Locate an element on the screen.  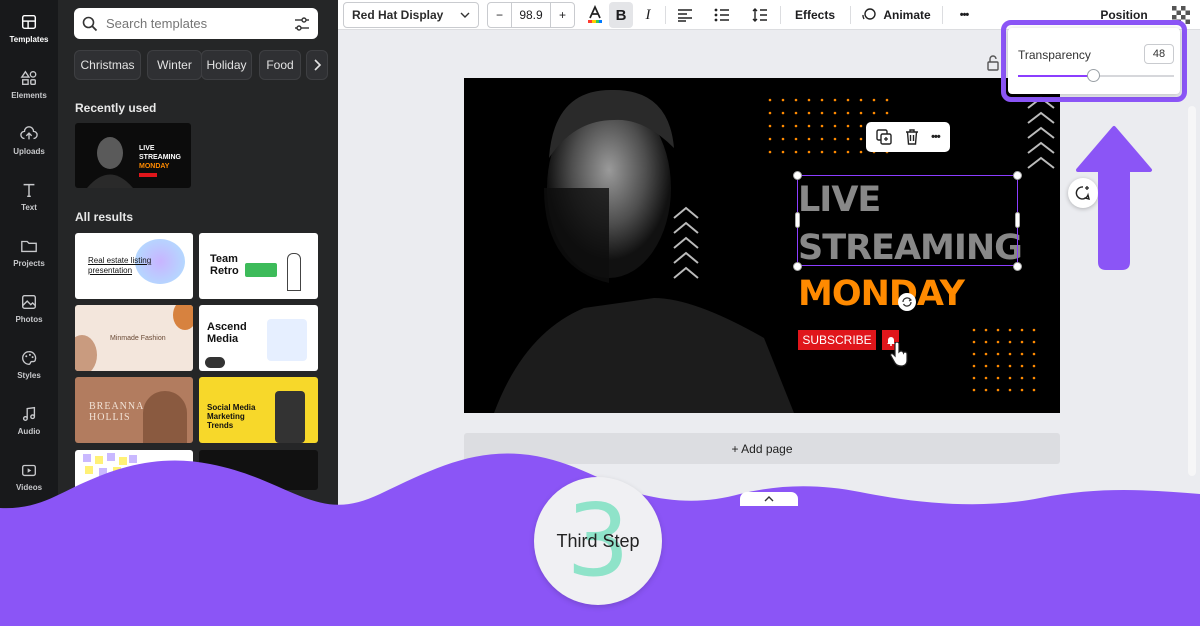
template-title: Team Retro is located at coordinates (224, 265).